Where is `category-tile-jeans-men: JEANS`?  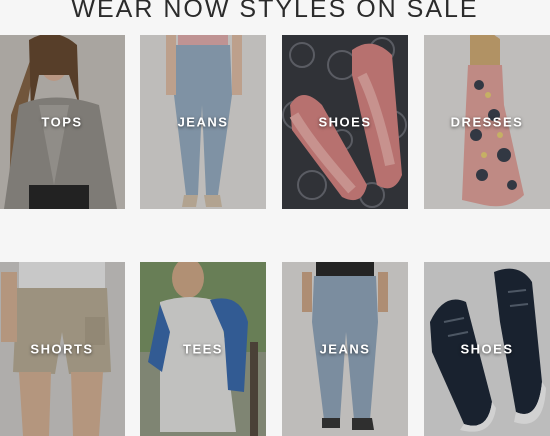
category-tile-jeans-men: JEANS is located at coordinates (345, 349).